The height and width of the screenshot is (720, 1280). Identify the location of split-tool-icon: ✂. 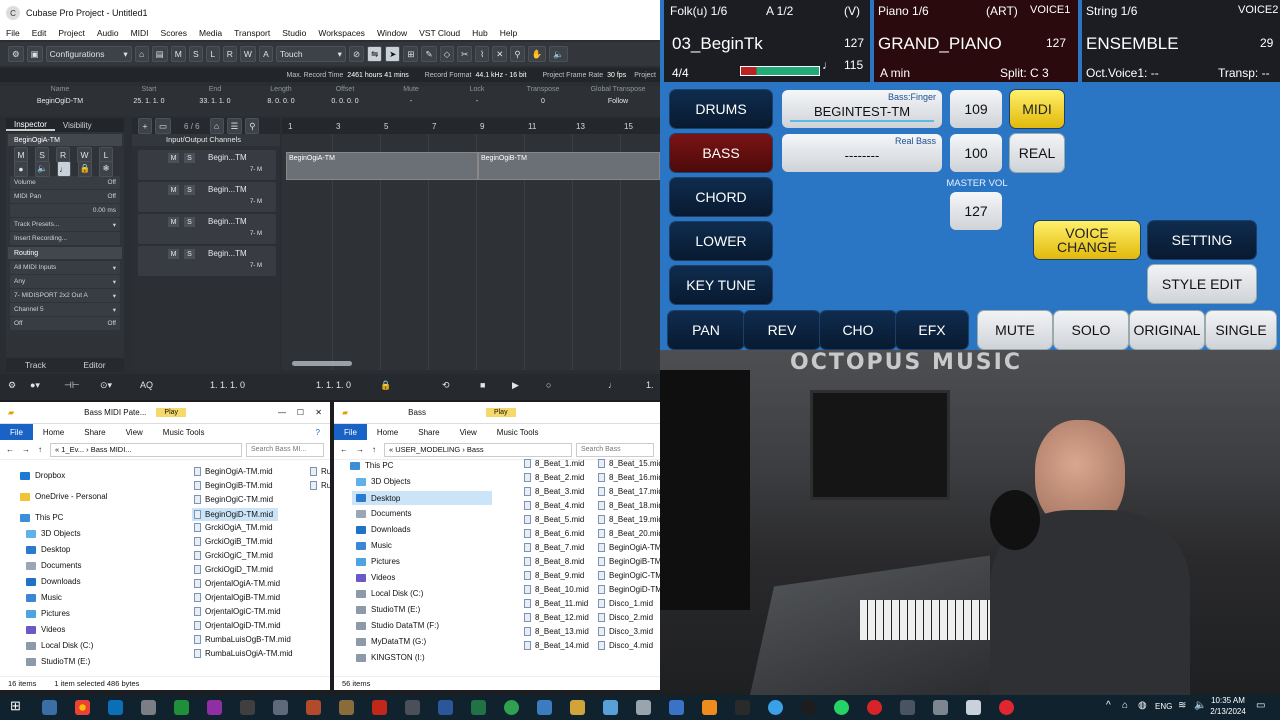
(465, 54).